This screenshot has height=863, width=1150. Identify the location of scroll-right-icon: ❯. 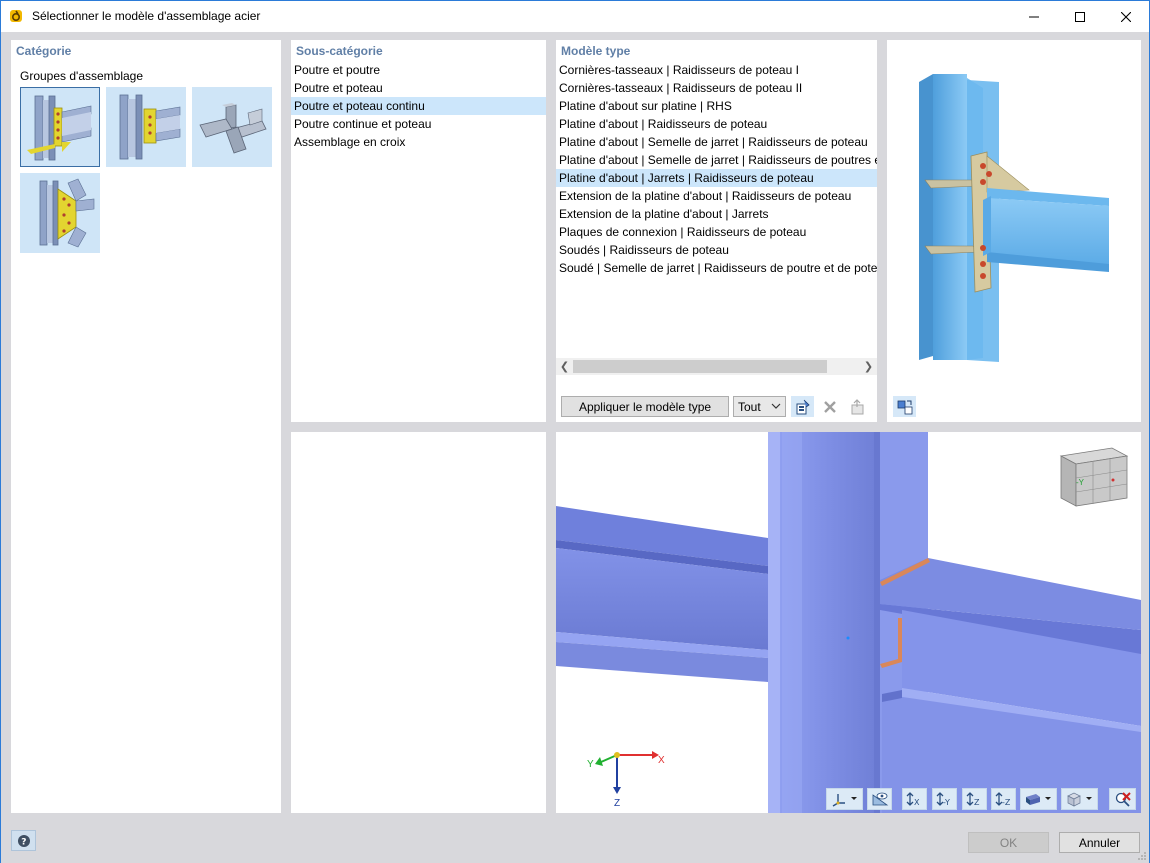
(868, 366).